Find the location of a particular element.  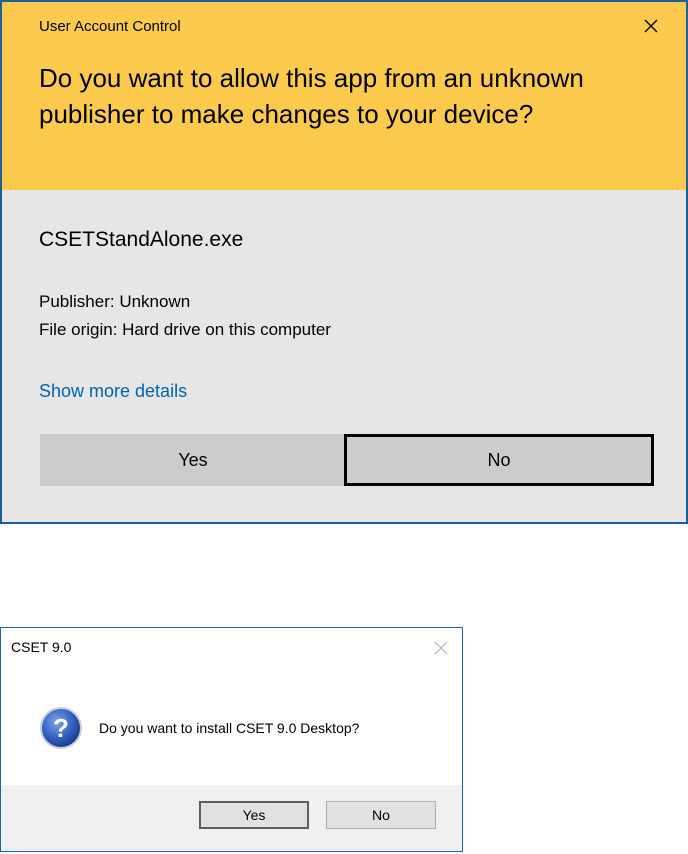

uac-publisher: Publisher: Unknown is located at coordinates (115, 301).